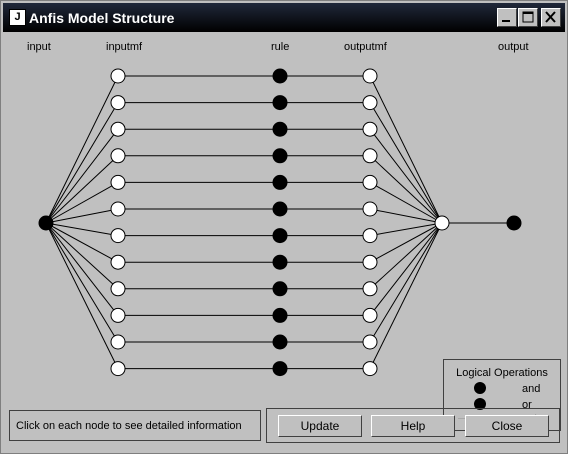 The width and height of the screenshot is (568, 454). I want to click on close-button, so click(551, 17).